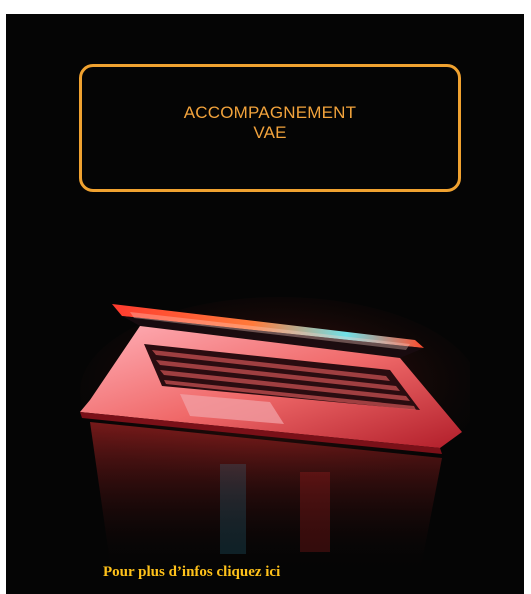 This screenshot has width=531, height=594. Describe the element at coordinates (191, 572) in the screenshot. I see `more-info-link: Pour plus d’infos cliquez ici` at that location.